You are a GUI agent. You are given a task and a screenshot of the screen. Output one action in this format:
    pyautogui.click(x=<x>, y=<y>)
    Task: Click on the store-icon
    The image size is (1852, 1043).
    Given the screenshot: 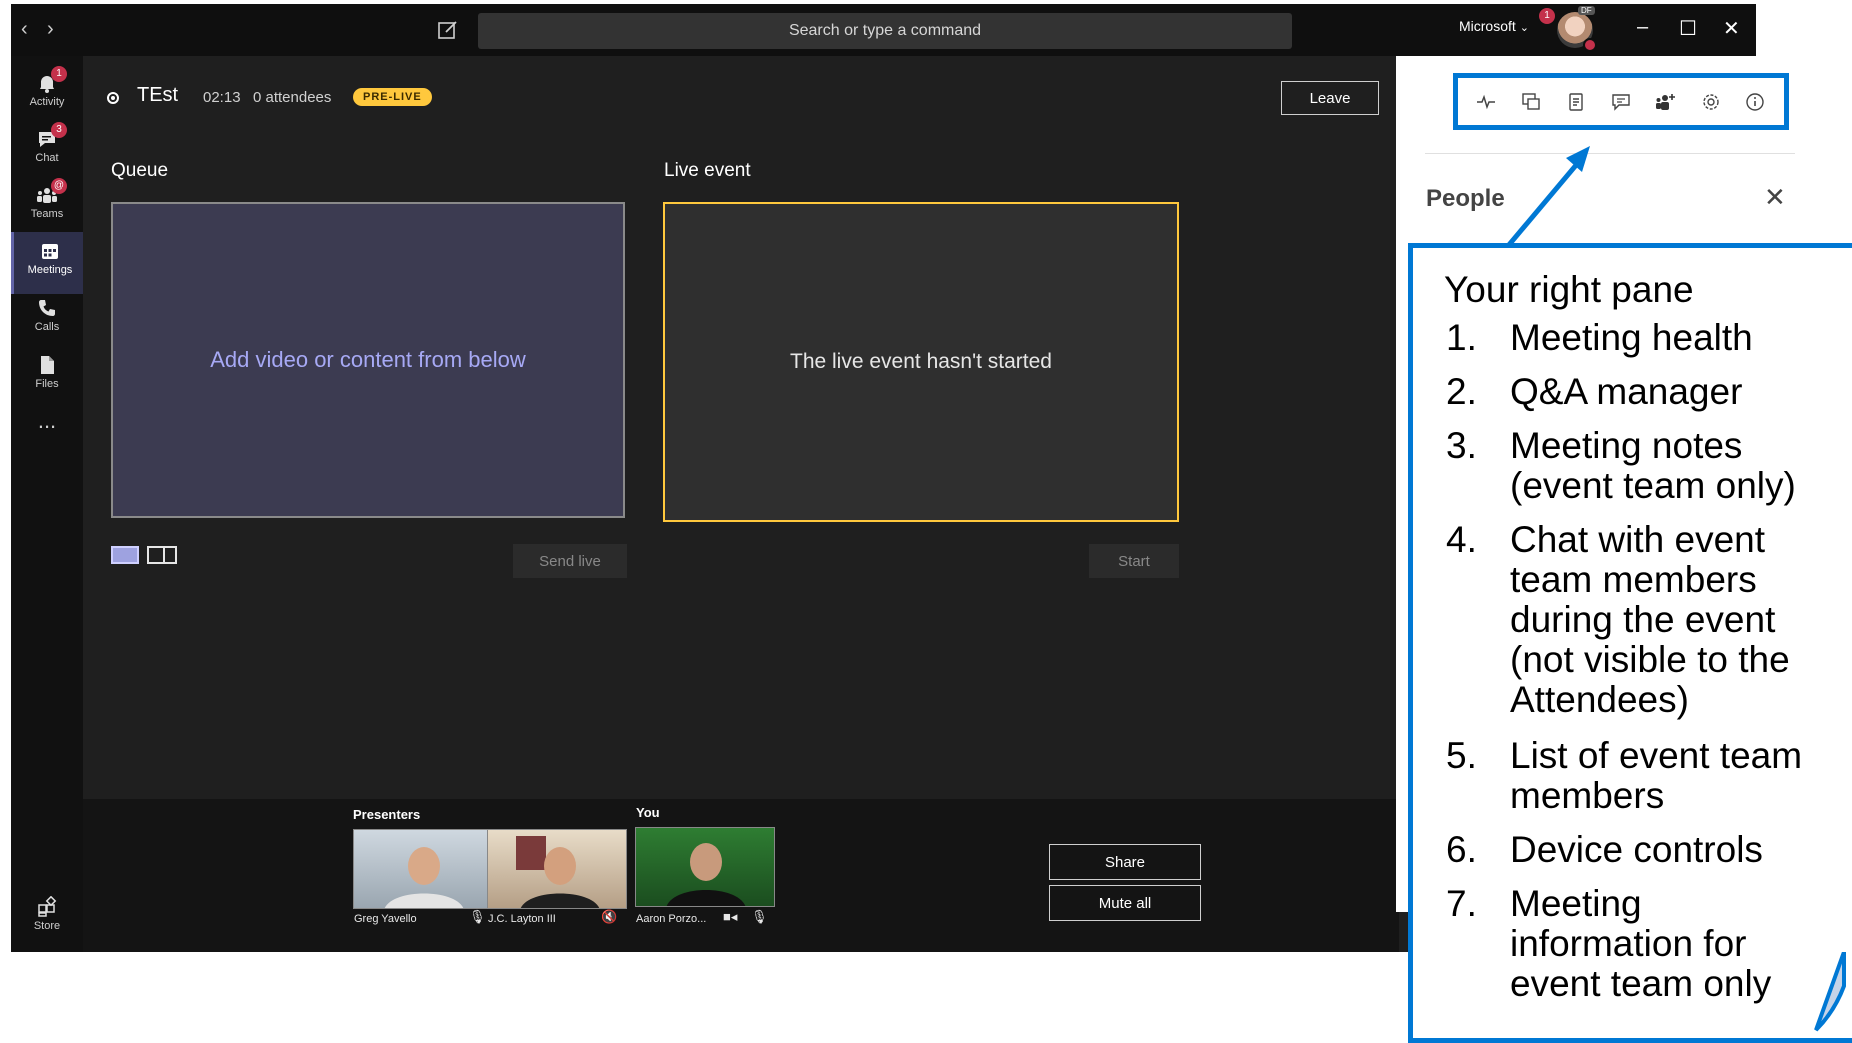 What is the action you would take?
    pyautogui.click(x=47, y=906)
    